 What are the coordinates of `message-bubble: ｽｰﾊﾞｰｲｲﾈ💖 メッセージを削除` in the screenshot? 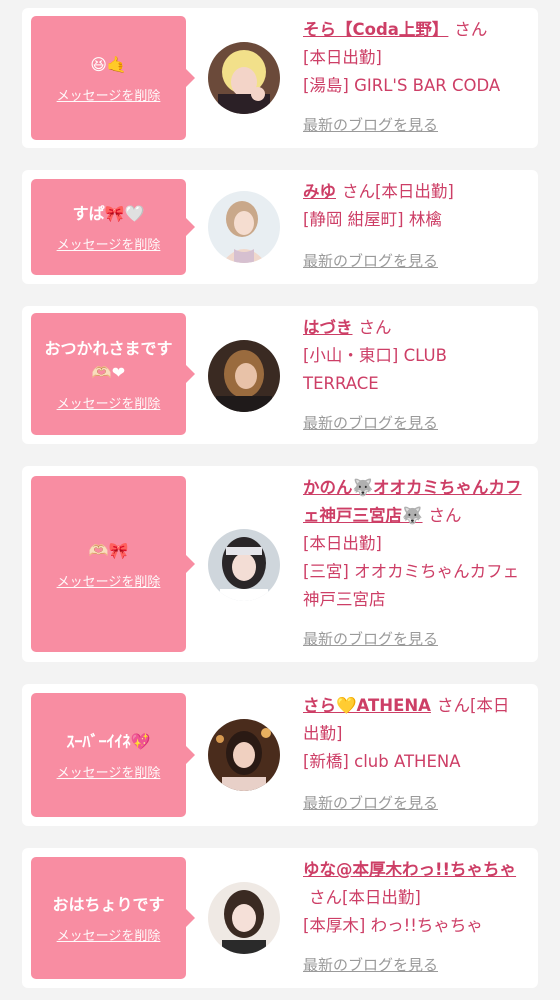 It's located at (113, 755).